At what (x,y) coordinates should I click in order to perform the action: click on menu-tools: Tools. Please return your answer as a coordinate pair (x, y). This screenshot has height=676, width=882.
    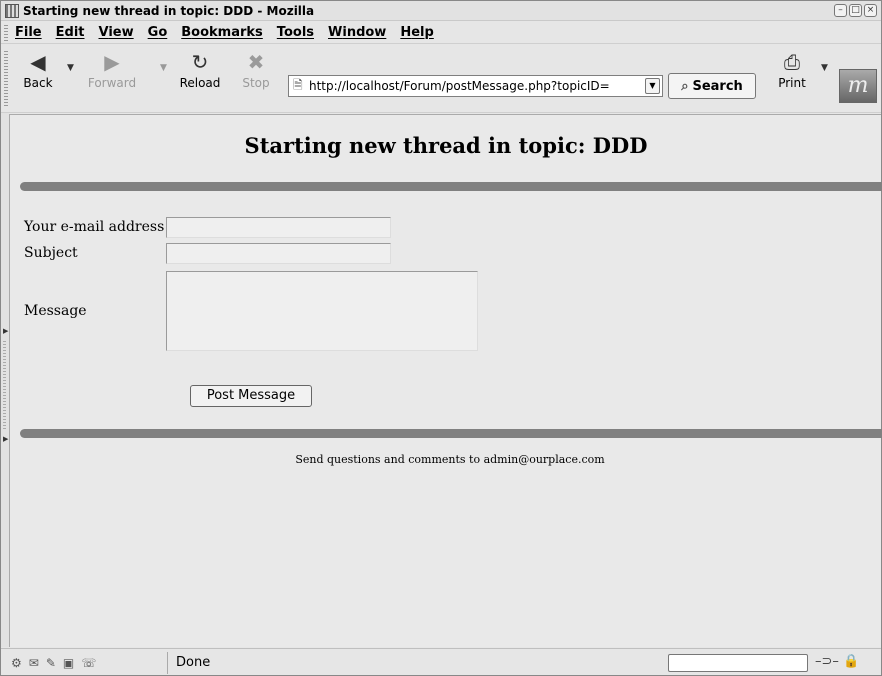
    Looking at the image, I should click on (295, 32).